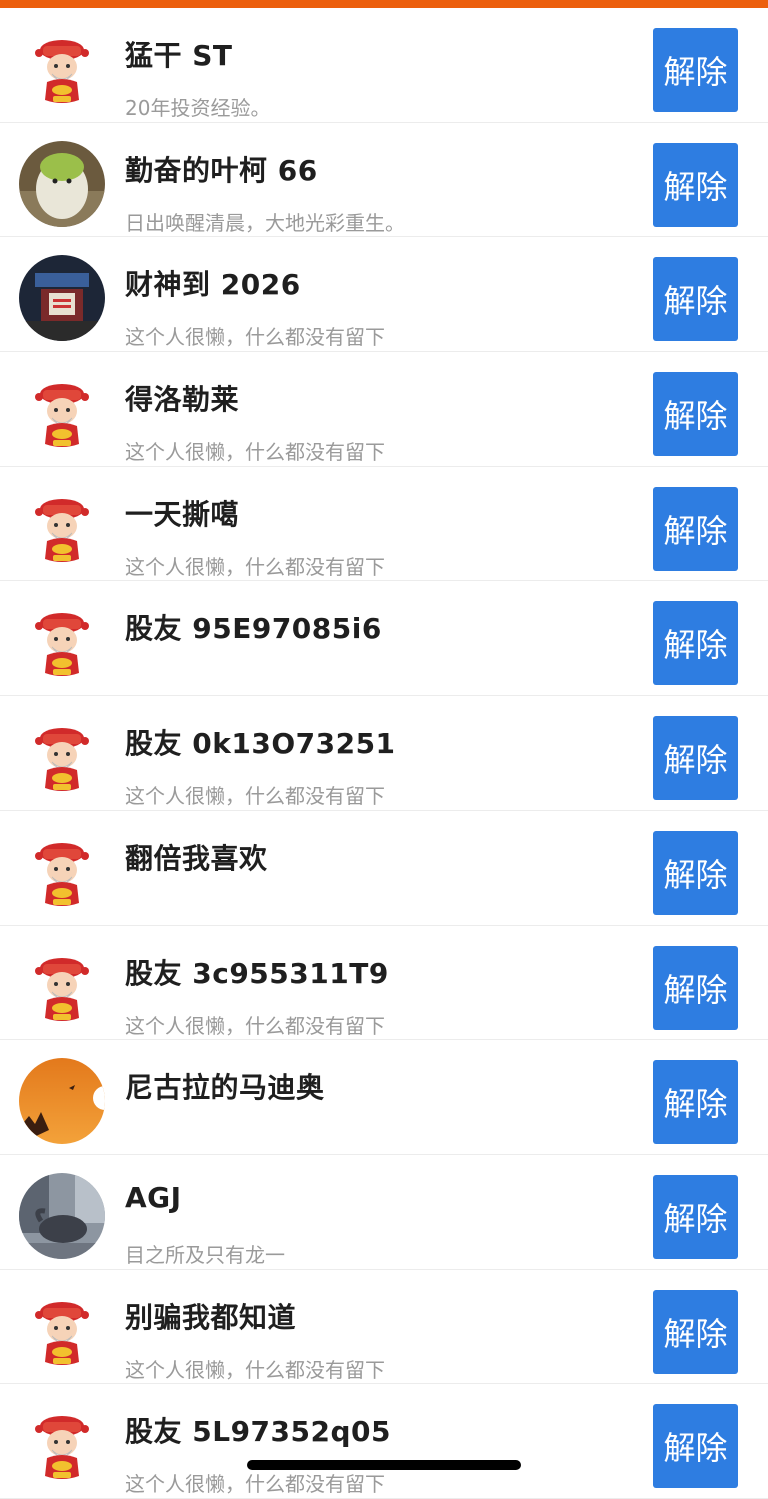  I want to click on user-bio: 目之所及只有龙一, so click(205, 1254).